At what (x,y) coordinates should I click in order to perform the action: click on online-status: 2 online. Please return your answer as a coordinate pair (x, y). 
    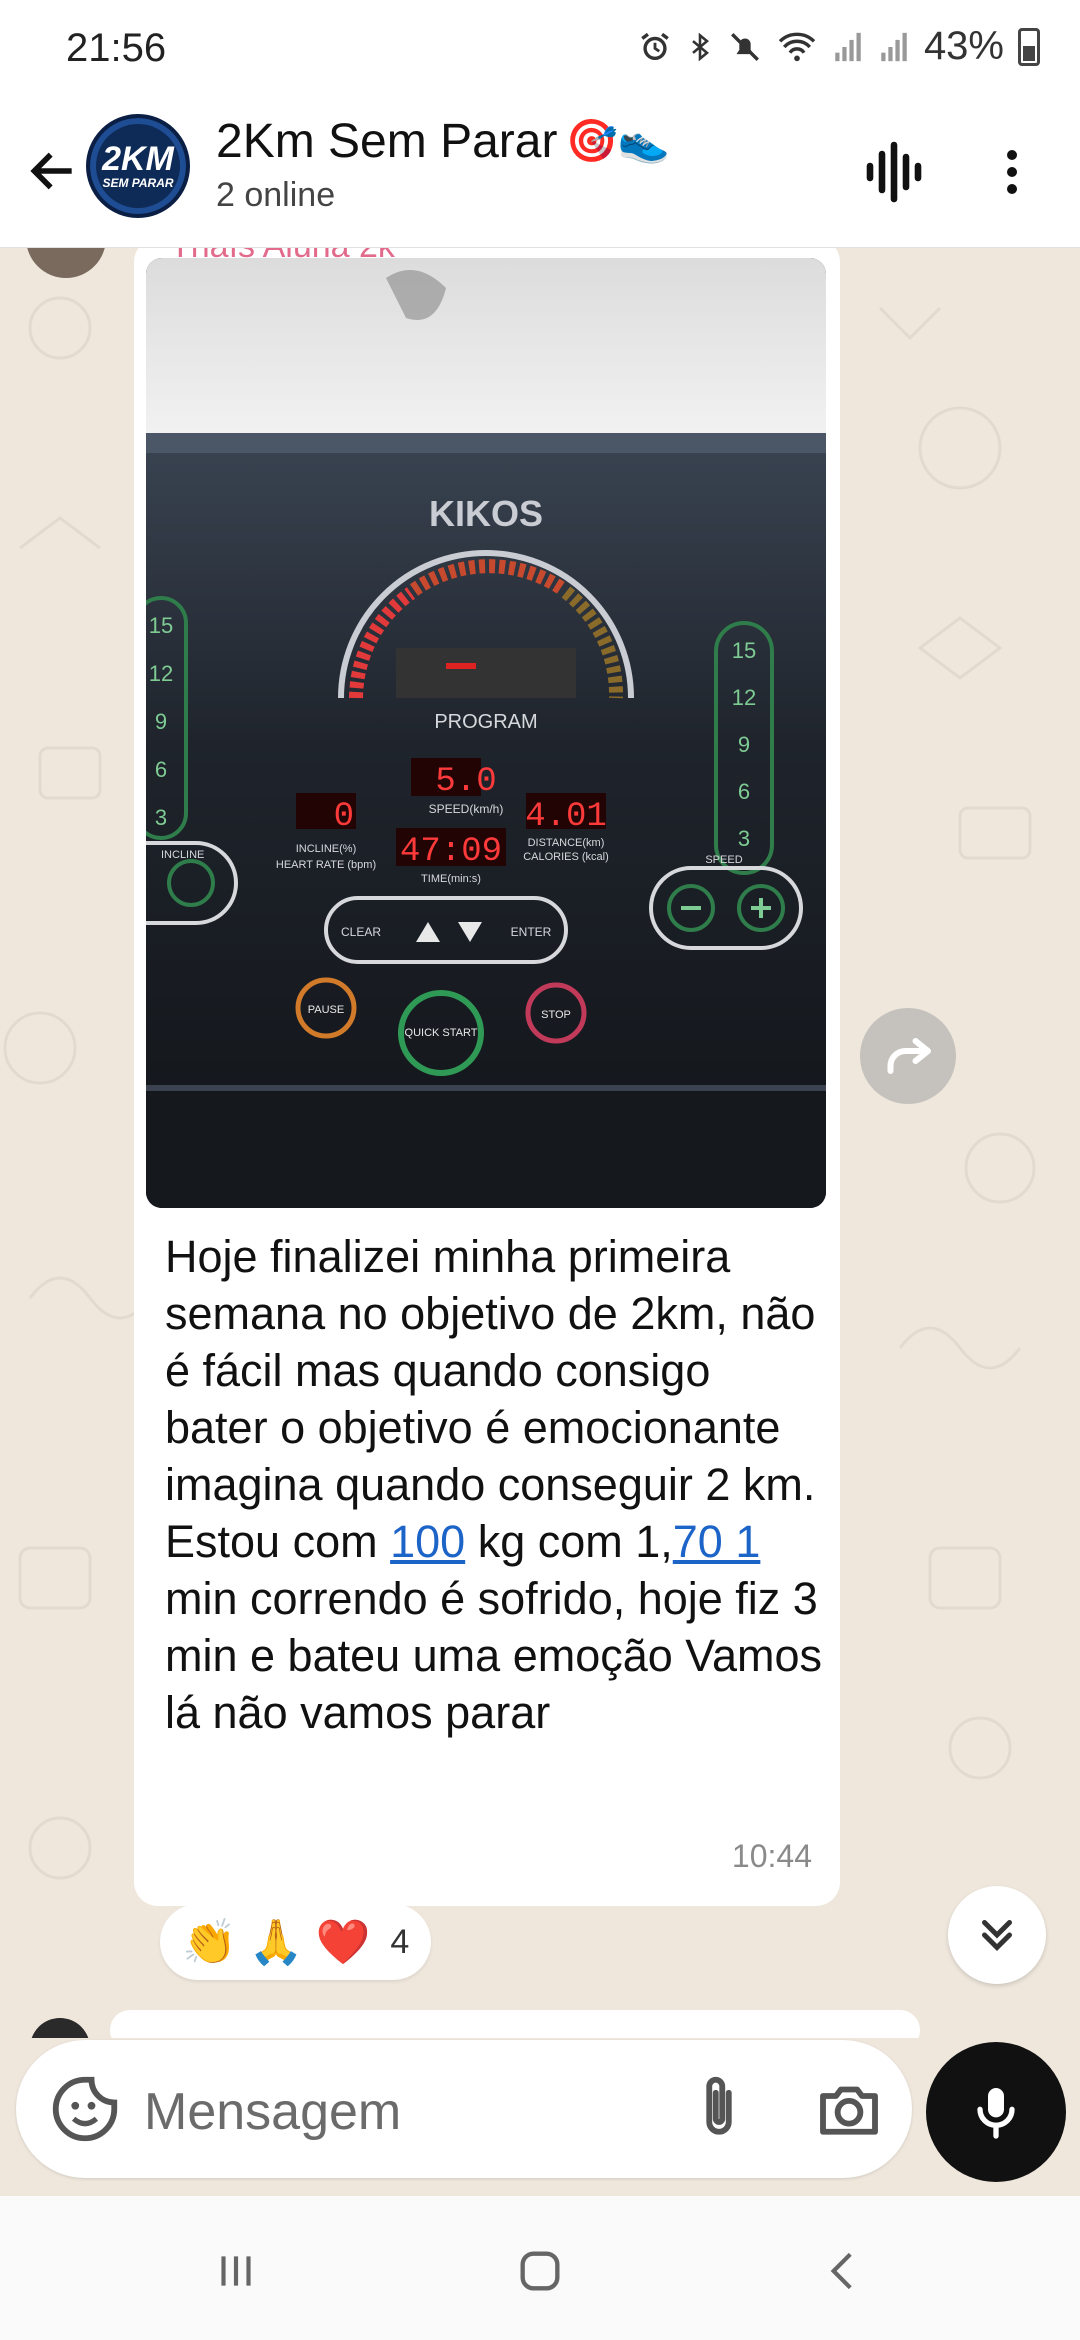
    Looking at the image, I should click on (276, 195).